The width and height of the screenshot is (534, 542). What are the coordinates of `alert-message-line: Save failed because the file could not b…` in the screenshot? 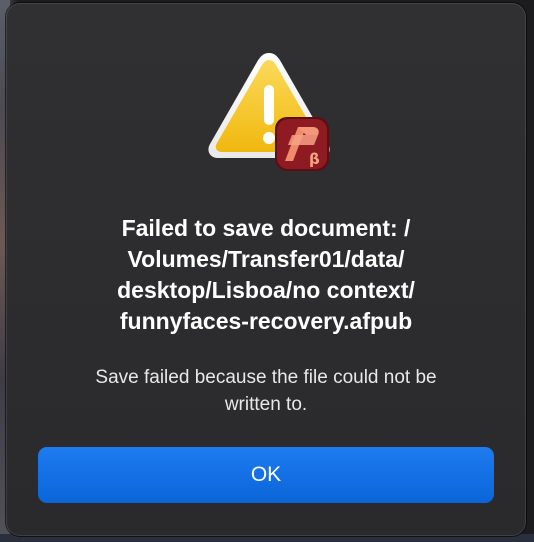 It's located at (266, 377).